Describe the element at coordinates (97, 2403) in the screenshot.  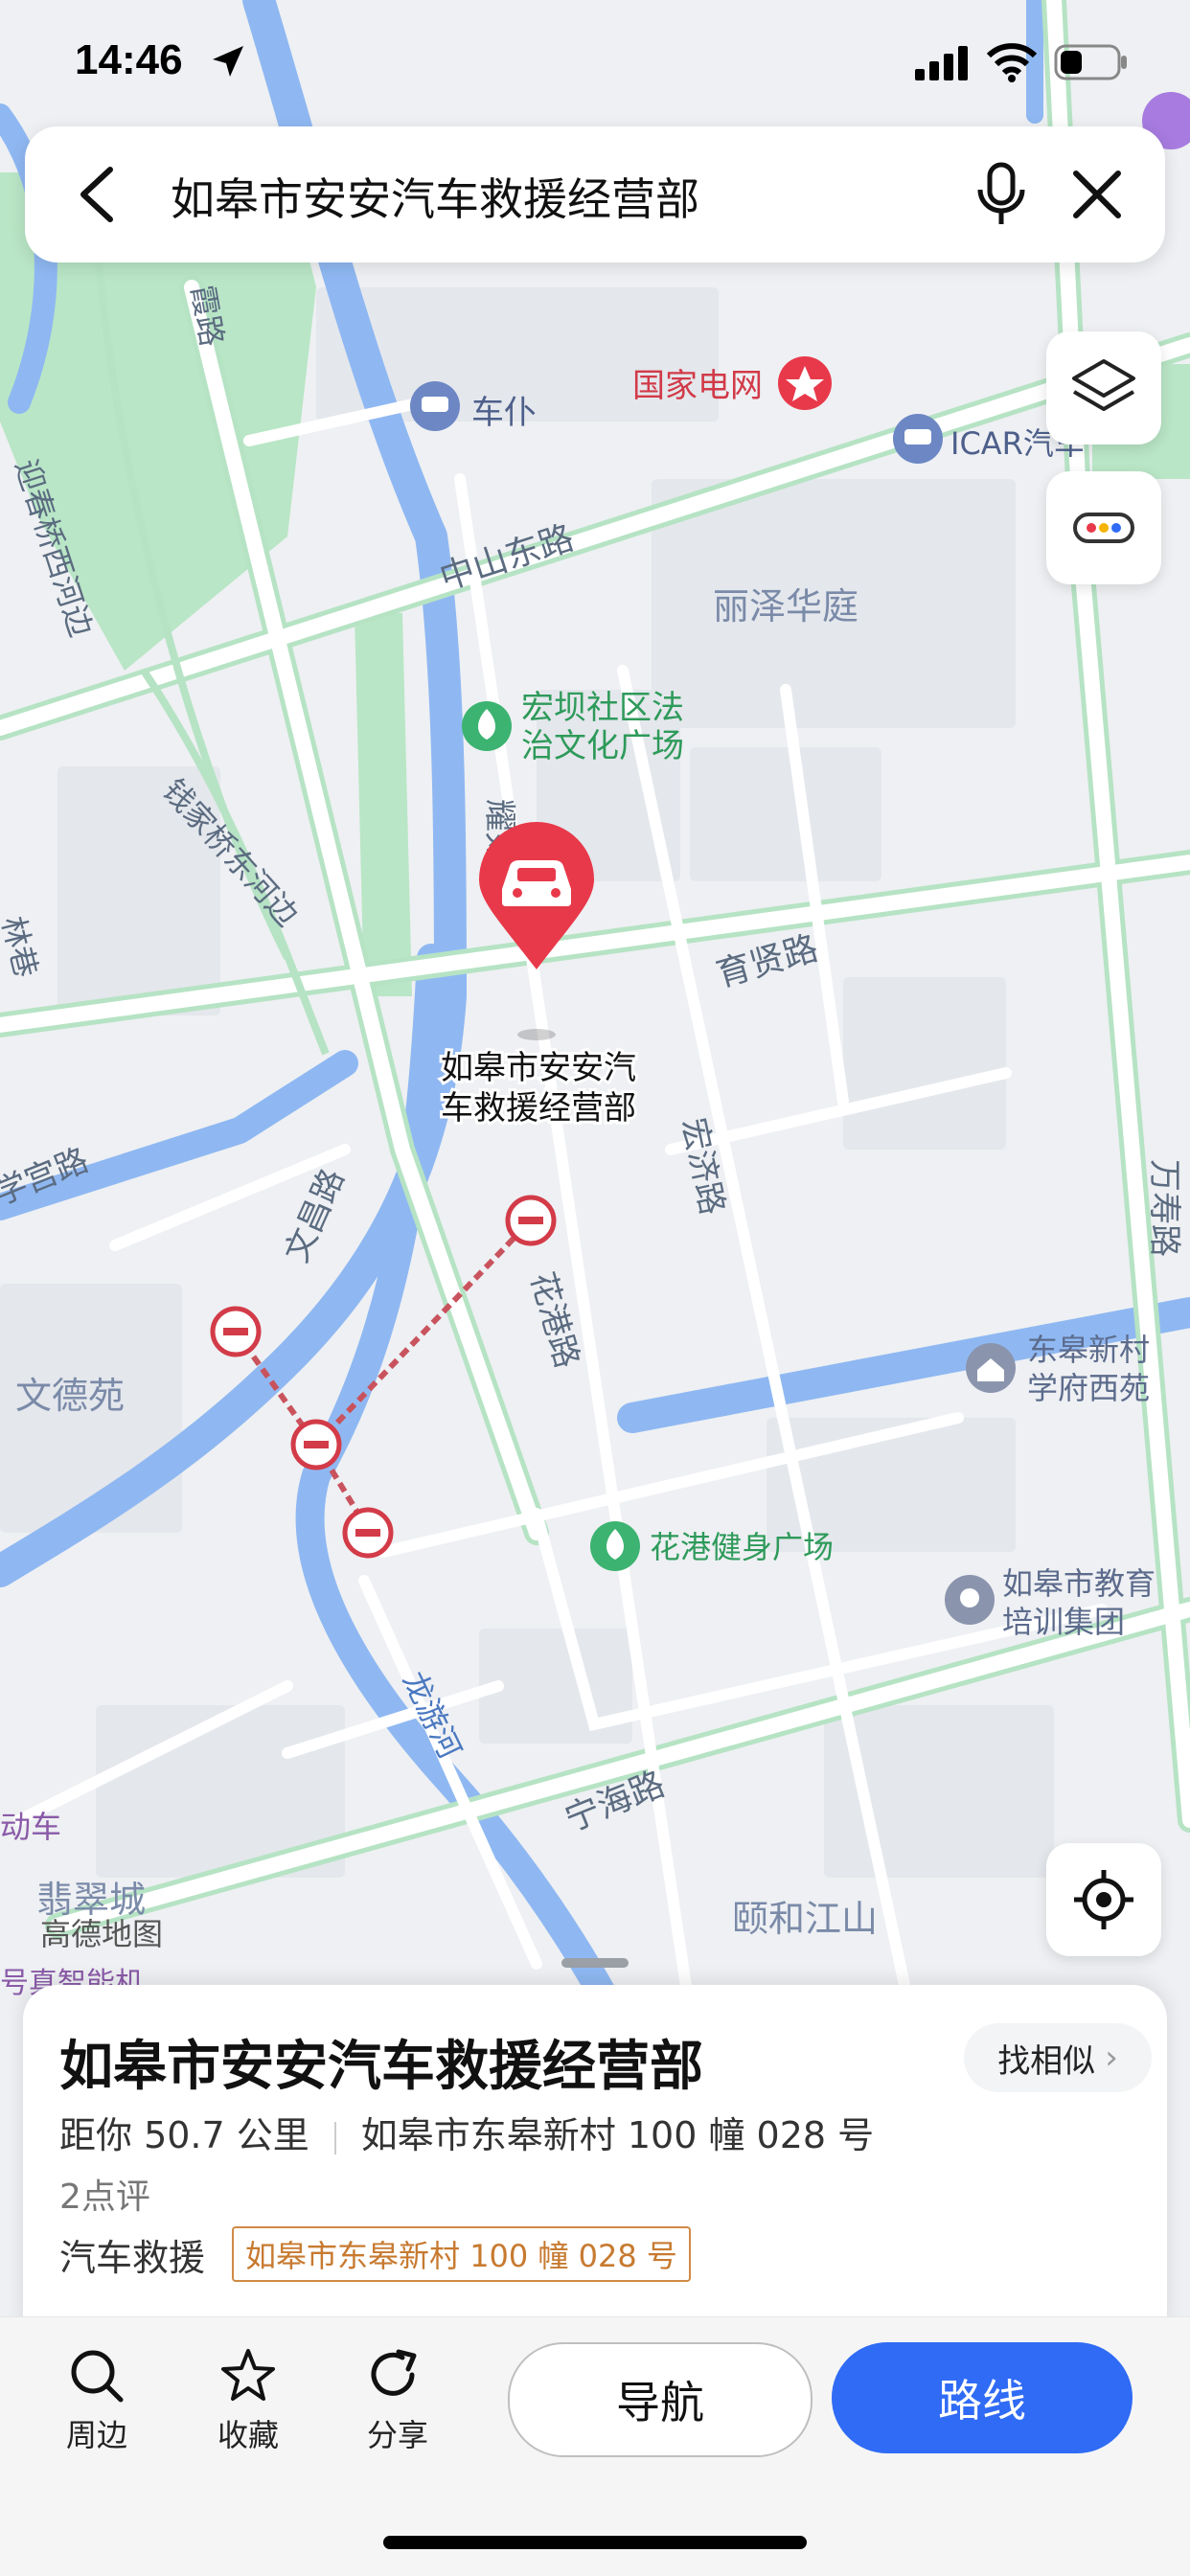
I see `nearby-button: 周边` at that location.